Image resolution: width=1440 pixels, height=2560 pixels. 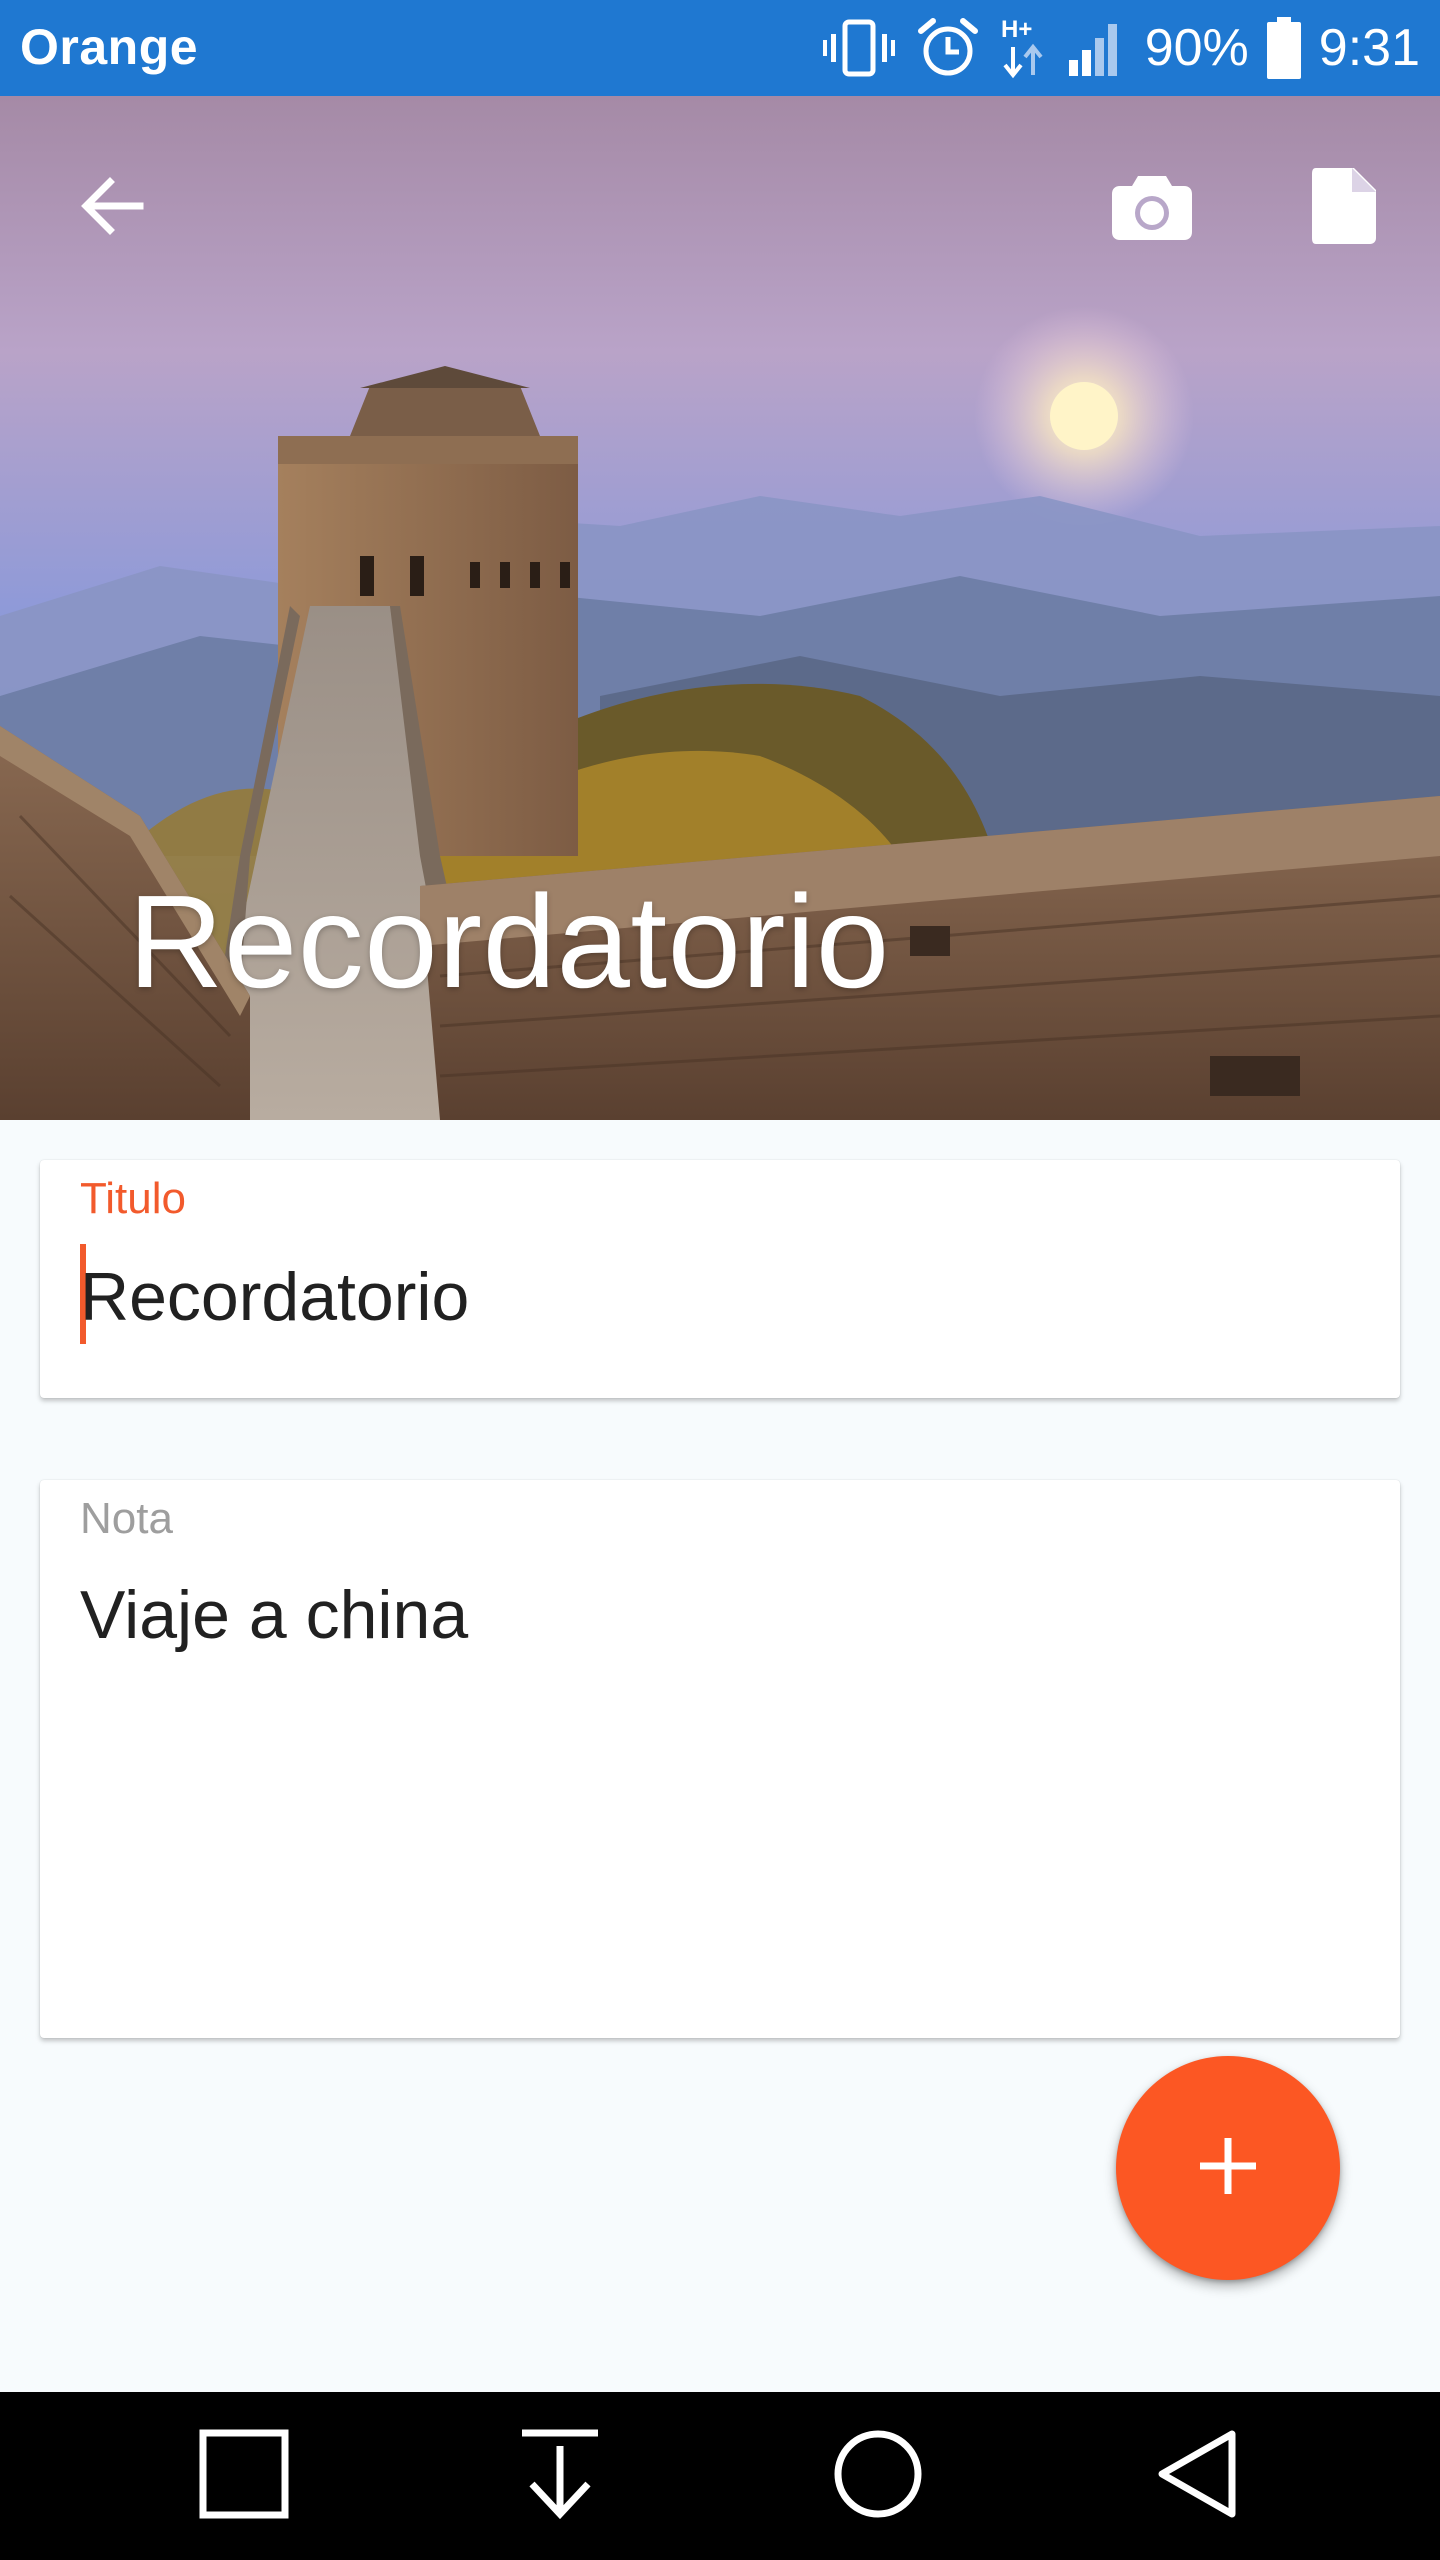 I want to click on title-input: Recordatorio, so click(x=274, y=1297).